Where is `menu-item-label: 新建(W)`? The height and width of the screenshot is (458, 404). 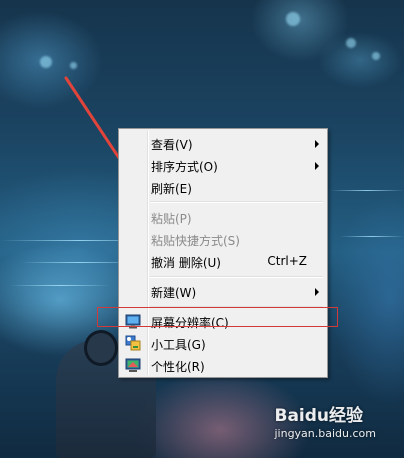 menu-item-label: 新建(W) is located at coordinates (174, 293).